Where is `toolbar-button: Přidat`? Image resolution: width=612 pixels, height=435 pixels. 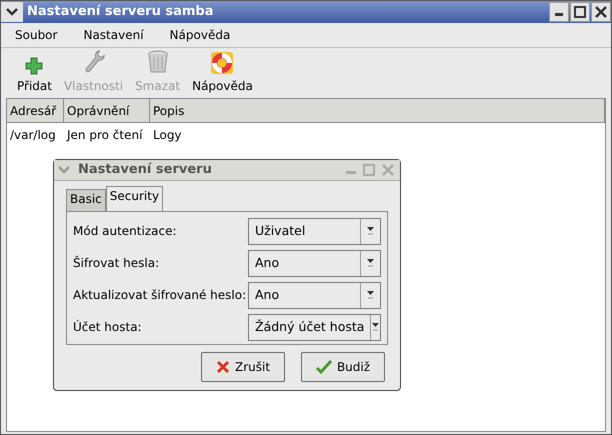
toolbar-button: Přidat is located at coordinates (34, 72).